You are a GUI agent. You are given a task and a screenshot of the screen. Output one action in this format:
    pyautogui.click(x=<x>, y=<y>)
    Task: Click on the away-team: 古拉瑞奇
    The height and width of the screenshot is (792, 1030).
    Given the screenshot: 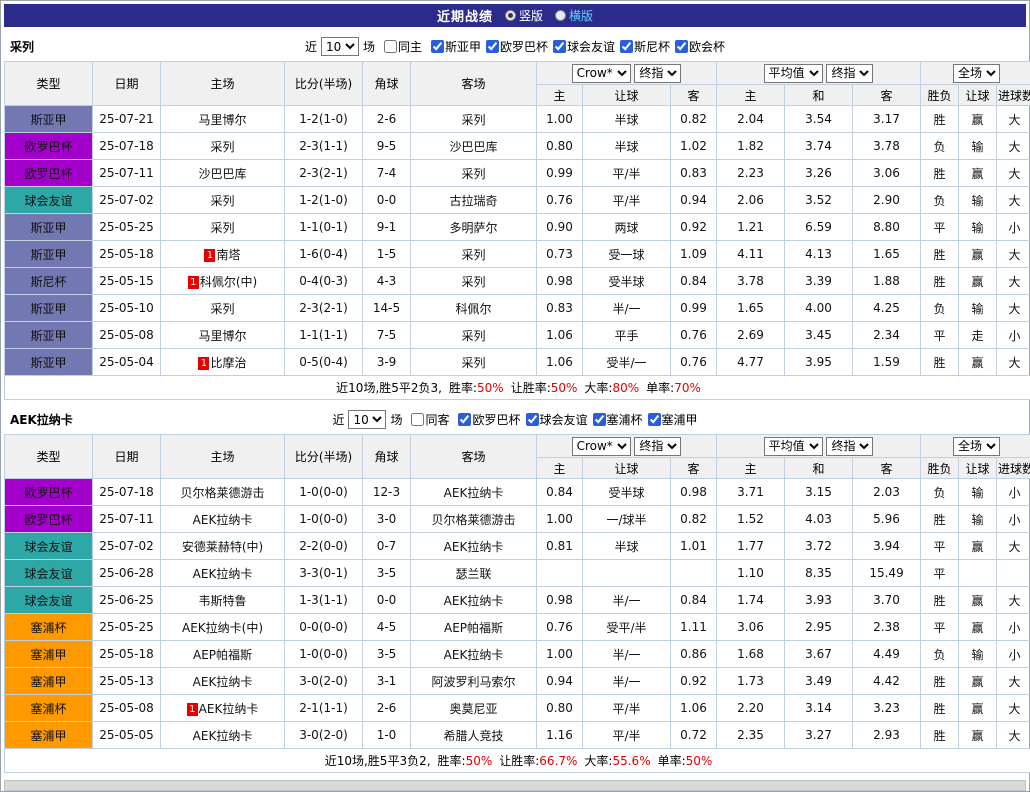 What is the action you would take?
    pyautogui.click(x=474, y=200)
    